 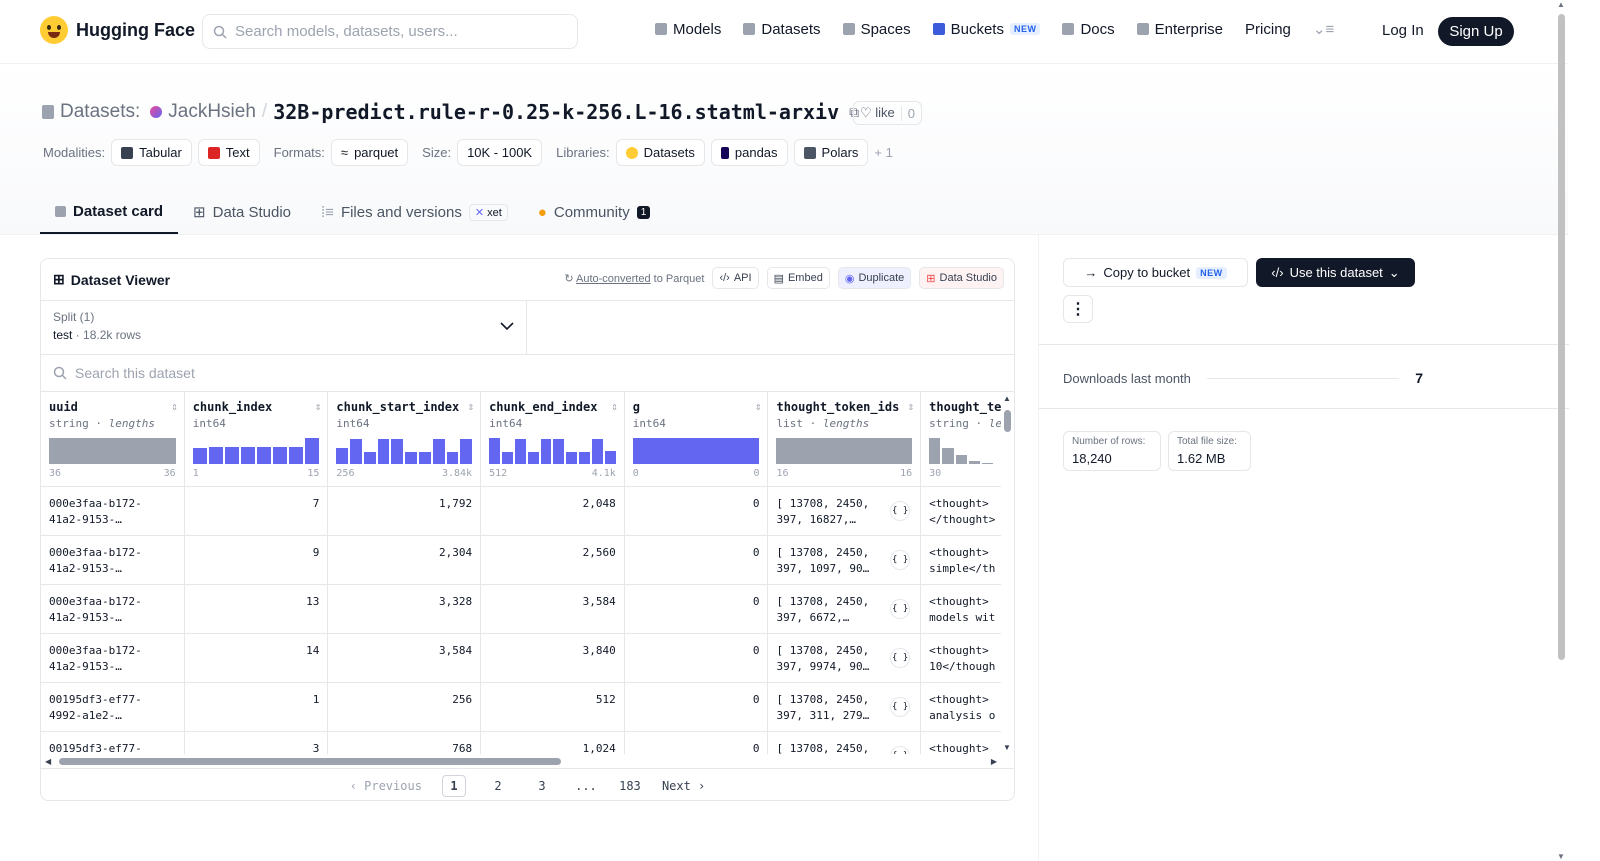 What do you see at coordinates (113, 439) in the screenshot?
I see `column-header-uuid: uuid string · lengths 36 36 ⇕` at bounding box center [113, 439].